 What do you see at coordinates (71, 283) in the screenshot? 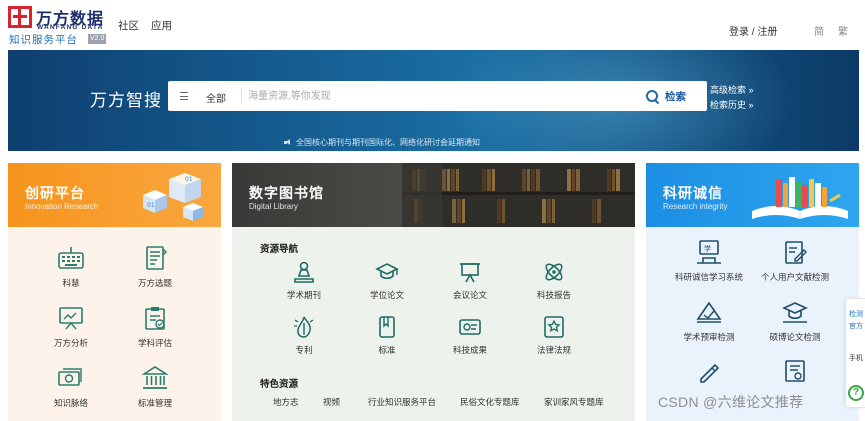
I see `tile-label: 科慧` at bounding box center [71, 283].